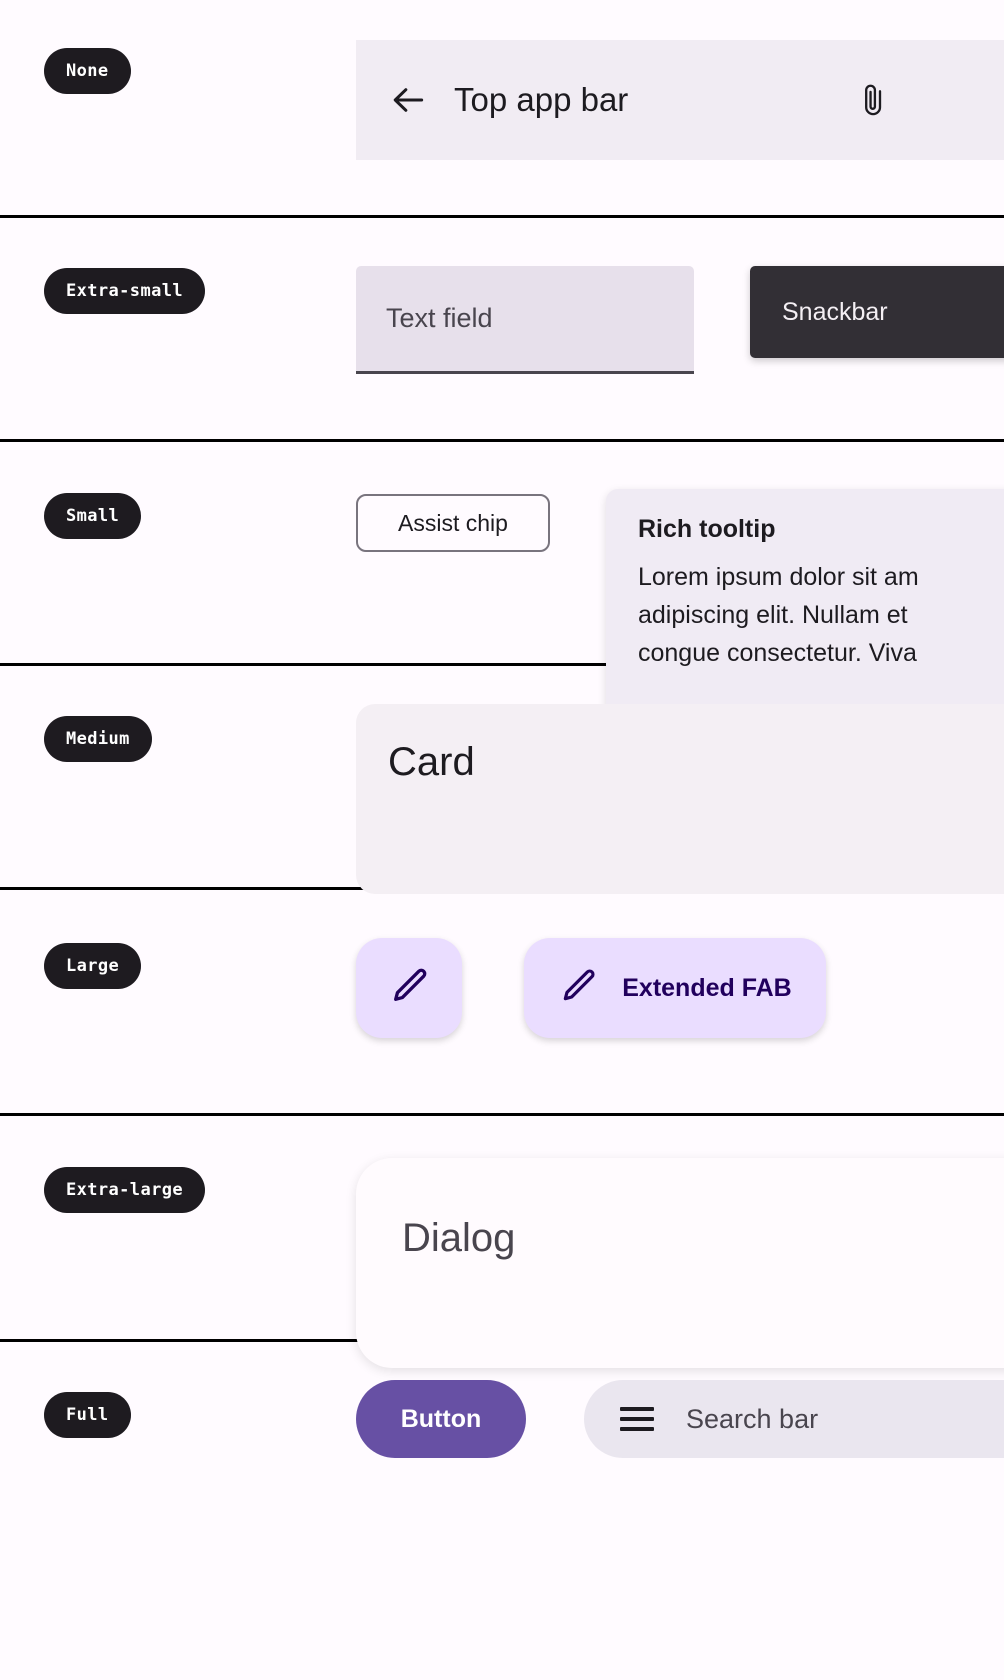 The height and width of the screenshot is (1680, 1004). Describe the element at coordinates (124, 1190) in the screenshot. I see `token-chip-extra-large: Extra-large` at that location.